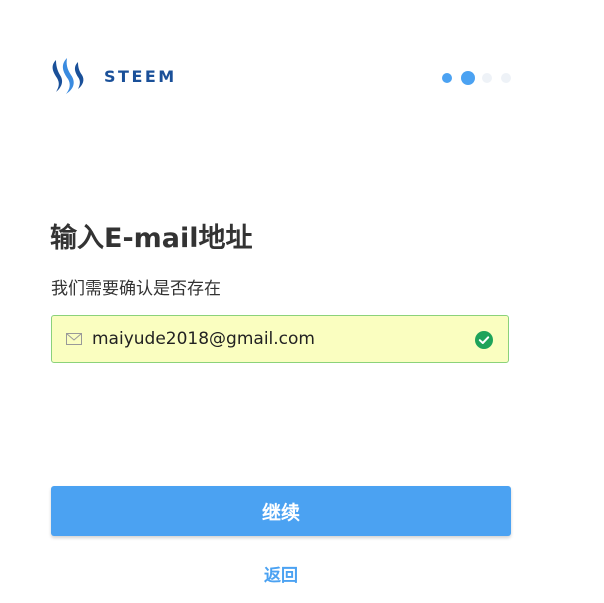 This screenshot has height=603, width=604. What do you see at coordinates (68, 76) in the screenshot?
I see `steem-logo-icon` at bounding box center [68, 76].